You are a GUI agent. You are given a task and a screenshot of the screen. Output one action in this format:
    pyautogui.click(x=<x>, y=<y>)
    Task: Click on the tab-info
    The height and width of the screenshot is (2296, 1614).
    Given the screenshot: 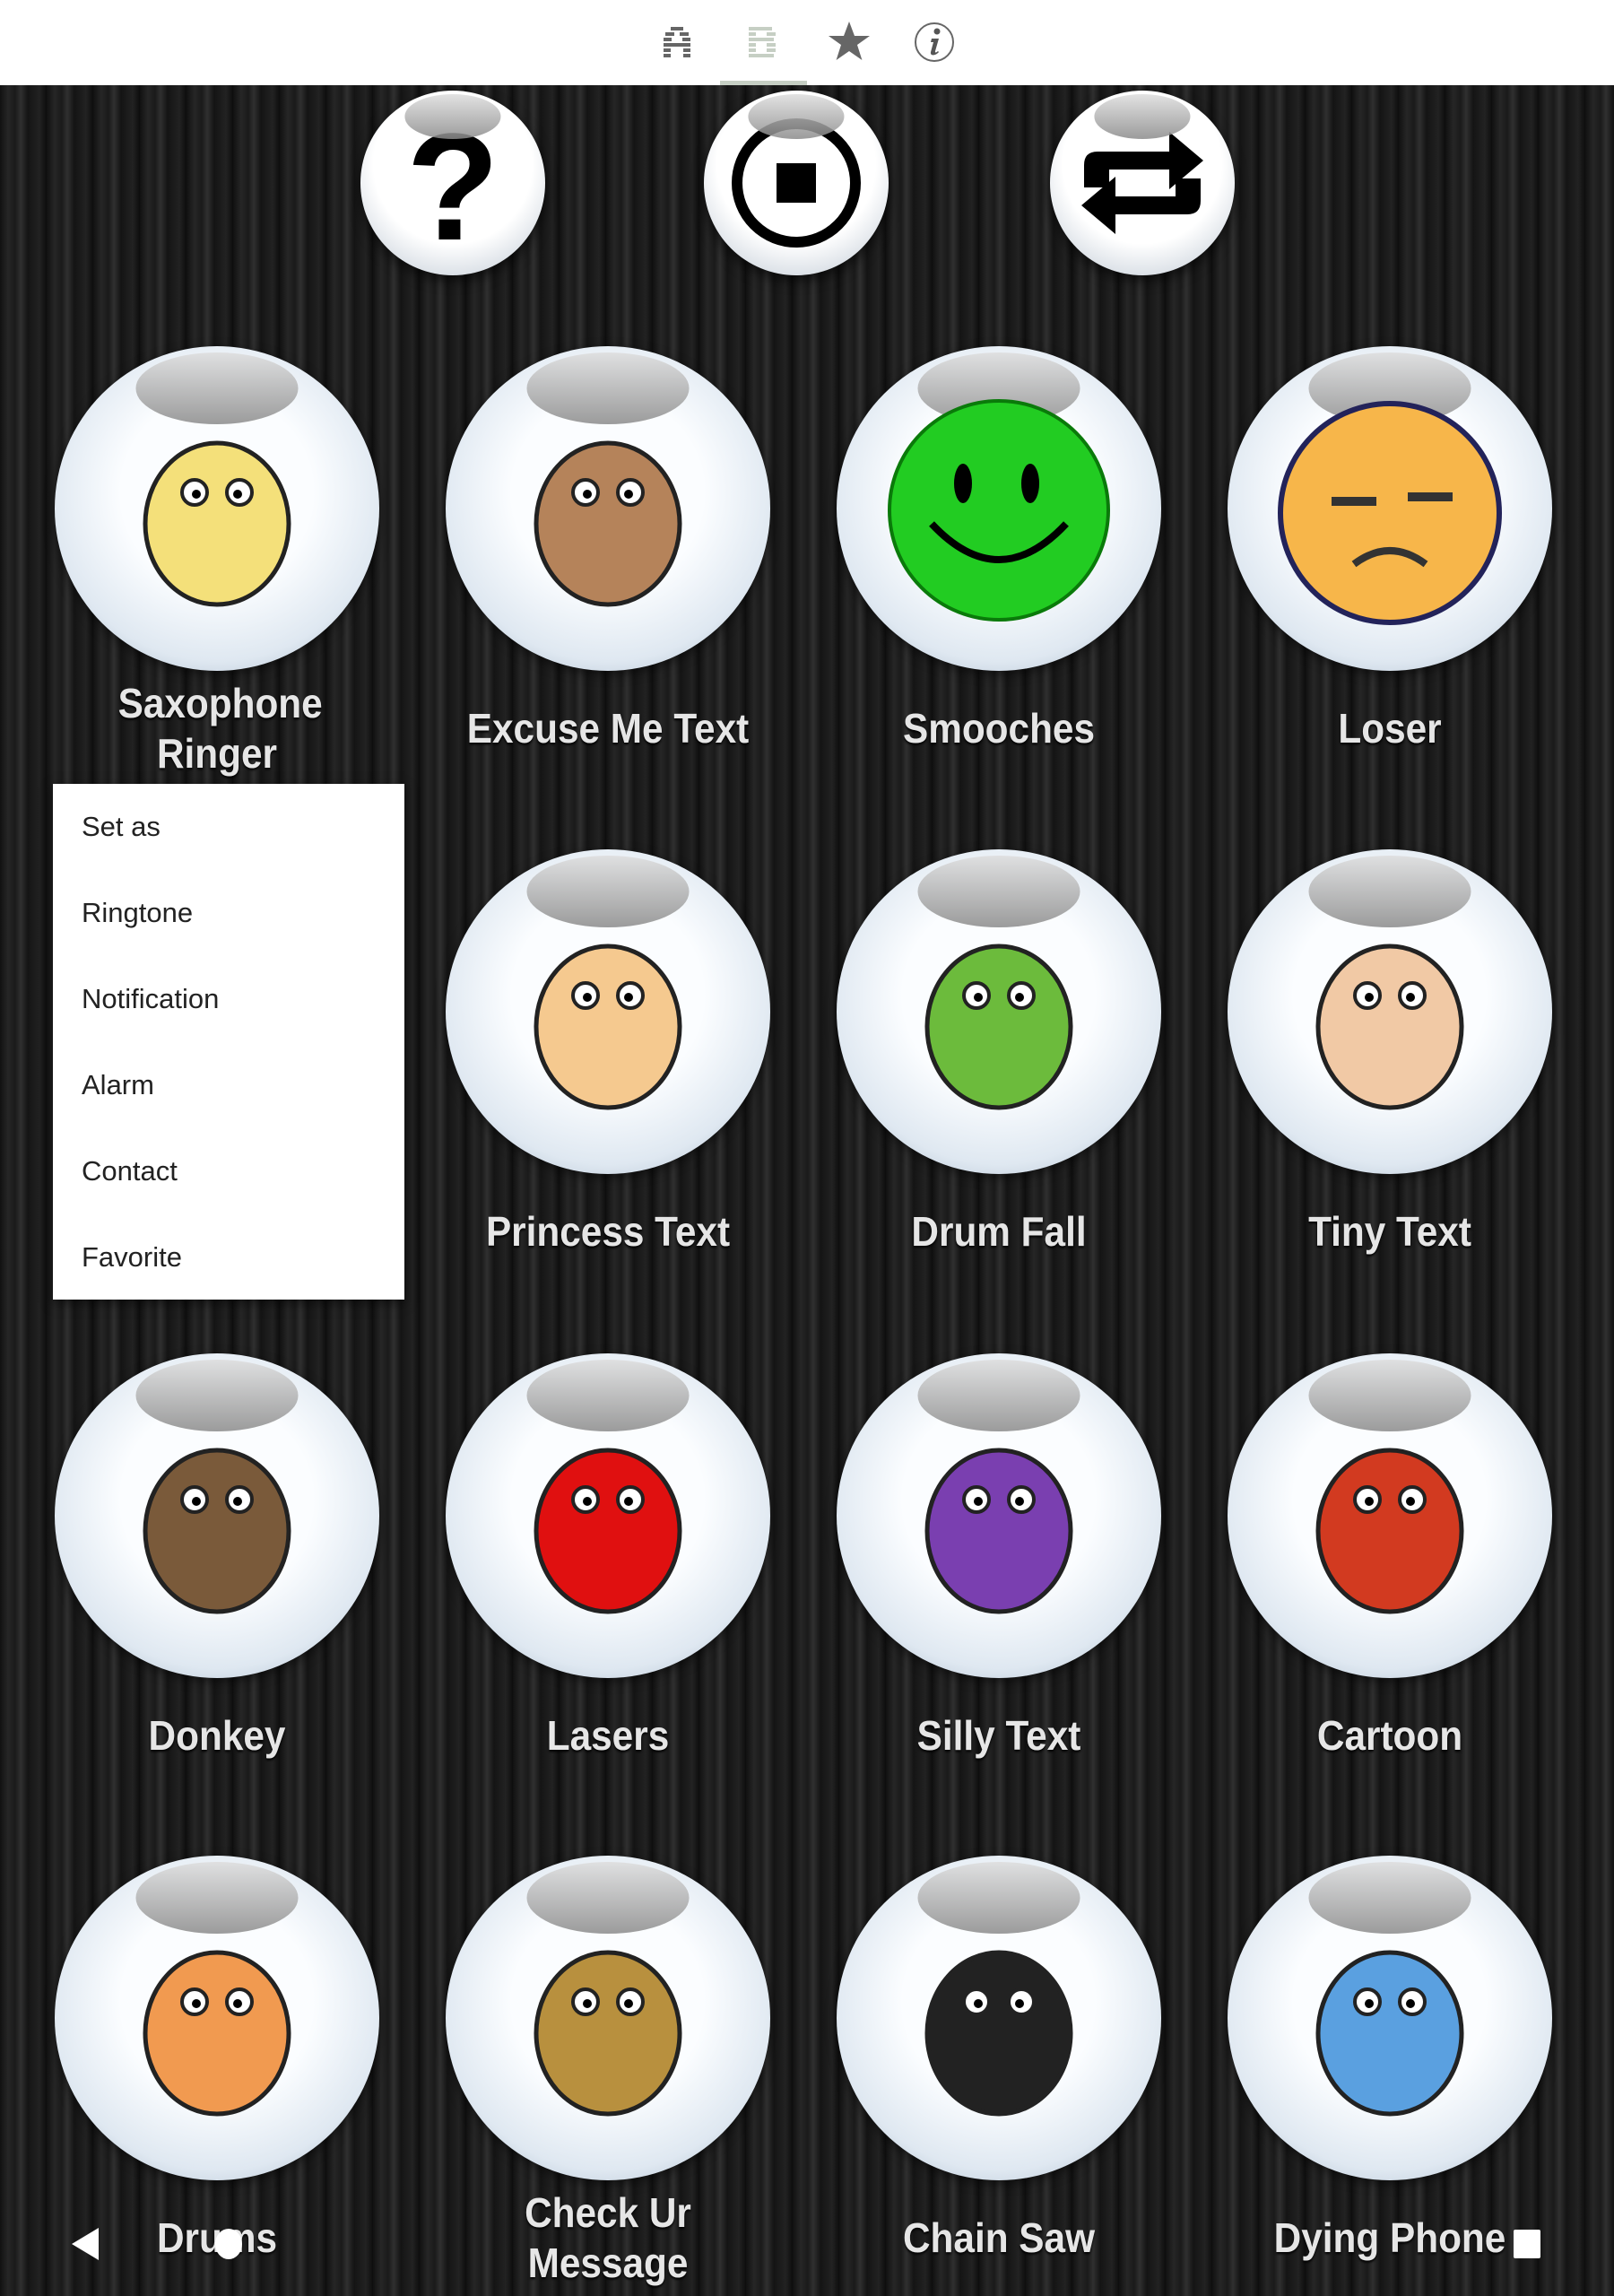 What is the action you would take?
    pyautogui.click(x=934, y=42)
    